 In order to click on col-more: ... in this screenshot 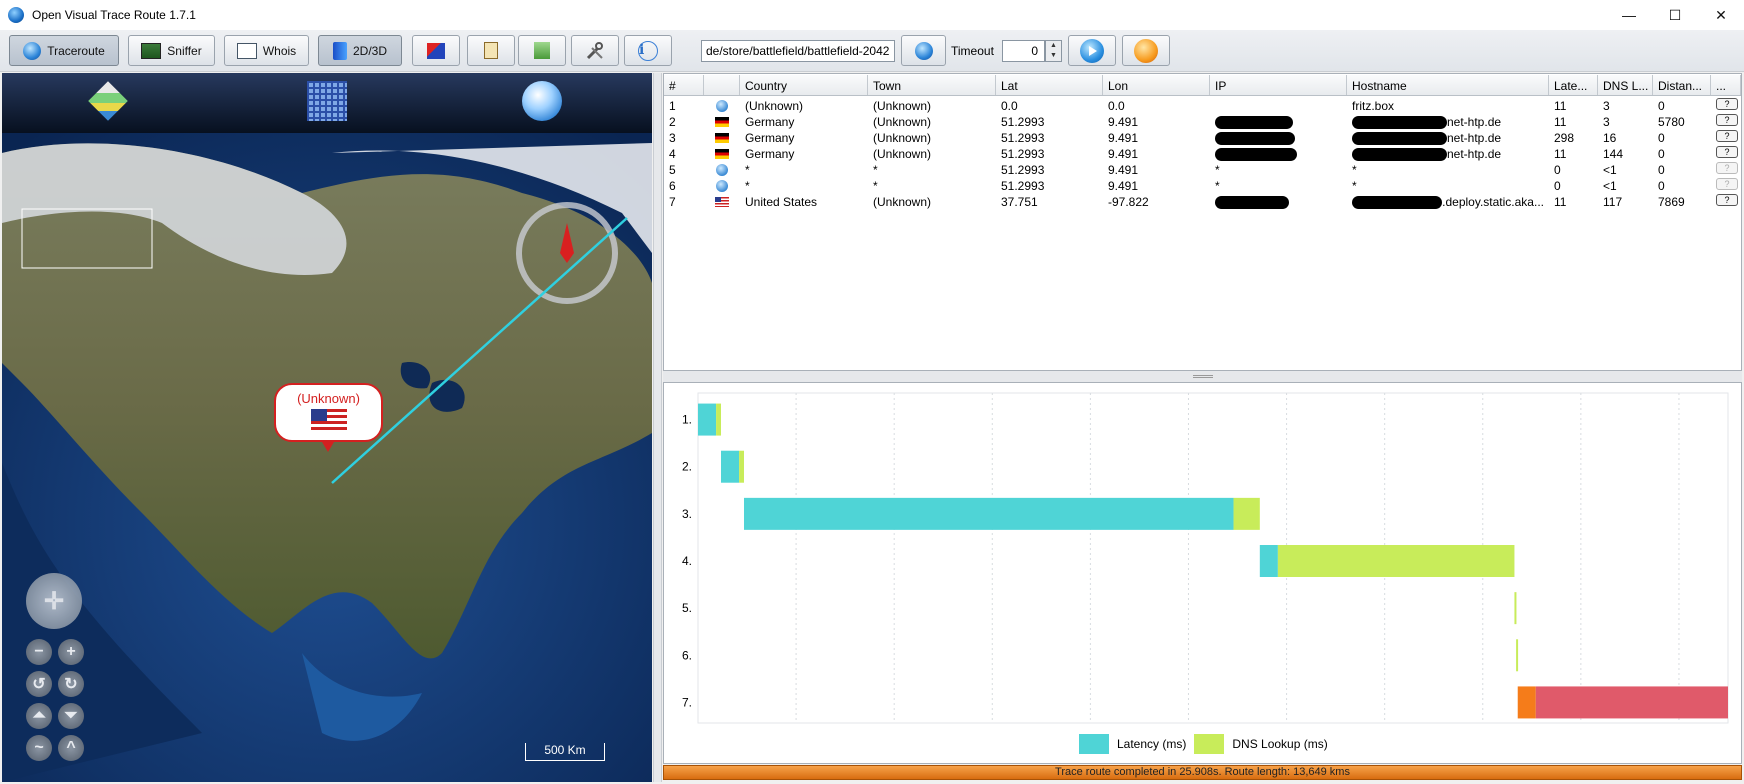, I will do `click(1726, 85)`.